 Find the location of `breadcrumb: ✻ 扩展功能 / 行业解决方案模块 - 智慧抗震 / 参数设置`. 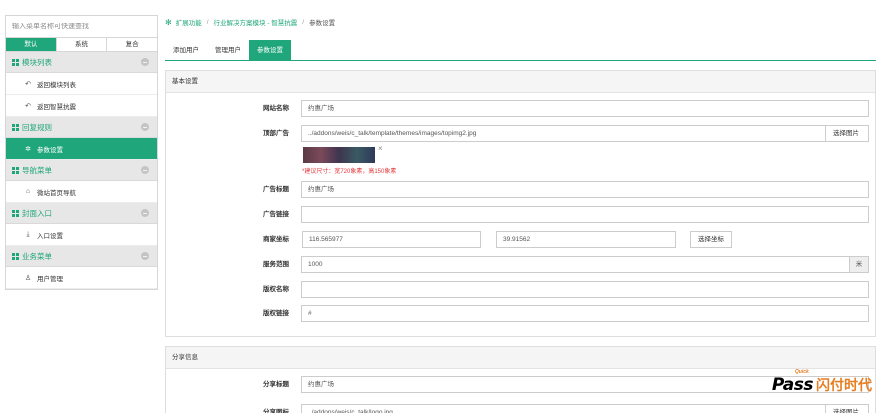

breadcrumb: ✻ 扩展功能 / 行业解决方案模块 - 智慧抗震 / 参数设置 is located at coordinates (250, 22).